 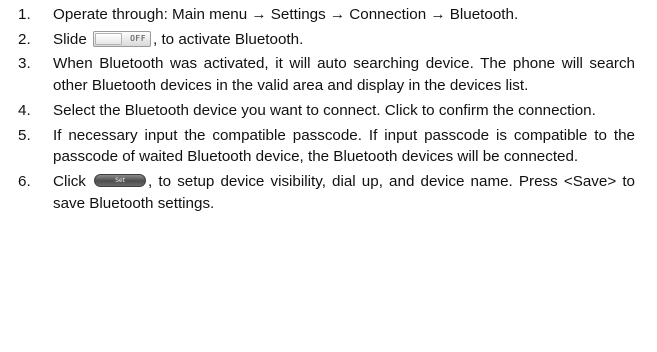 I want to click on step-number: 2., so click(x=24, y=39).